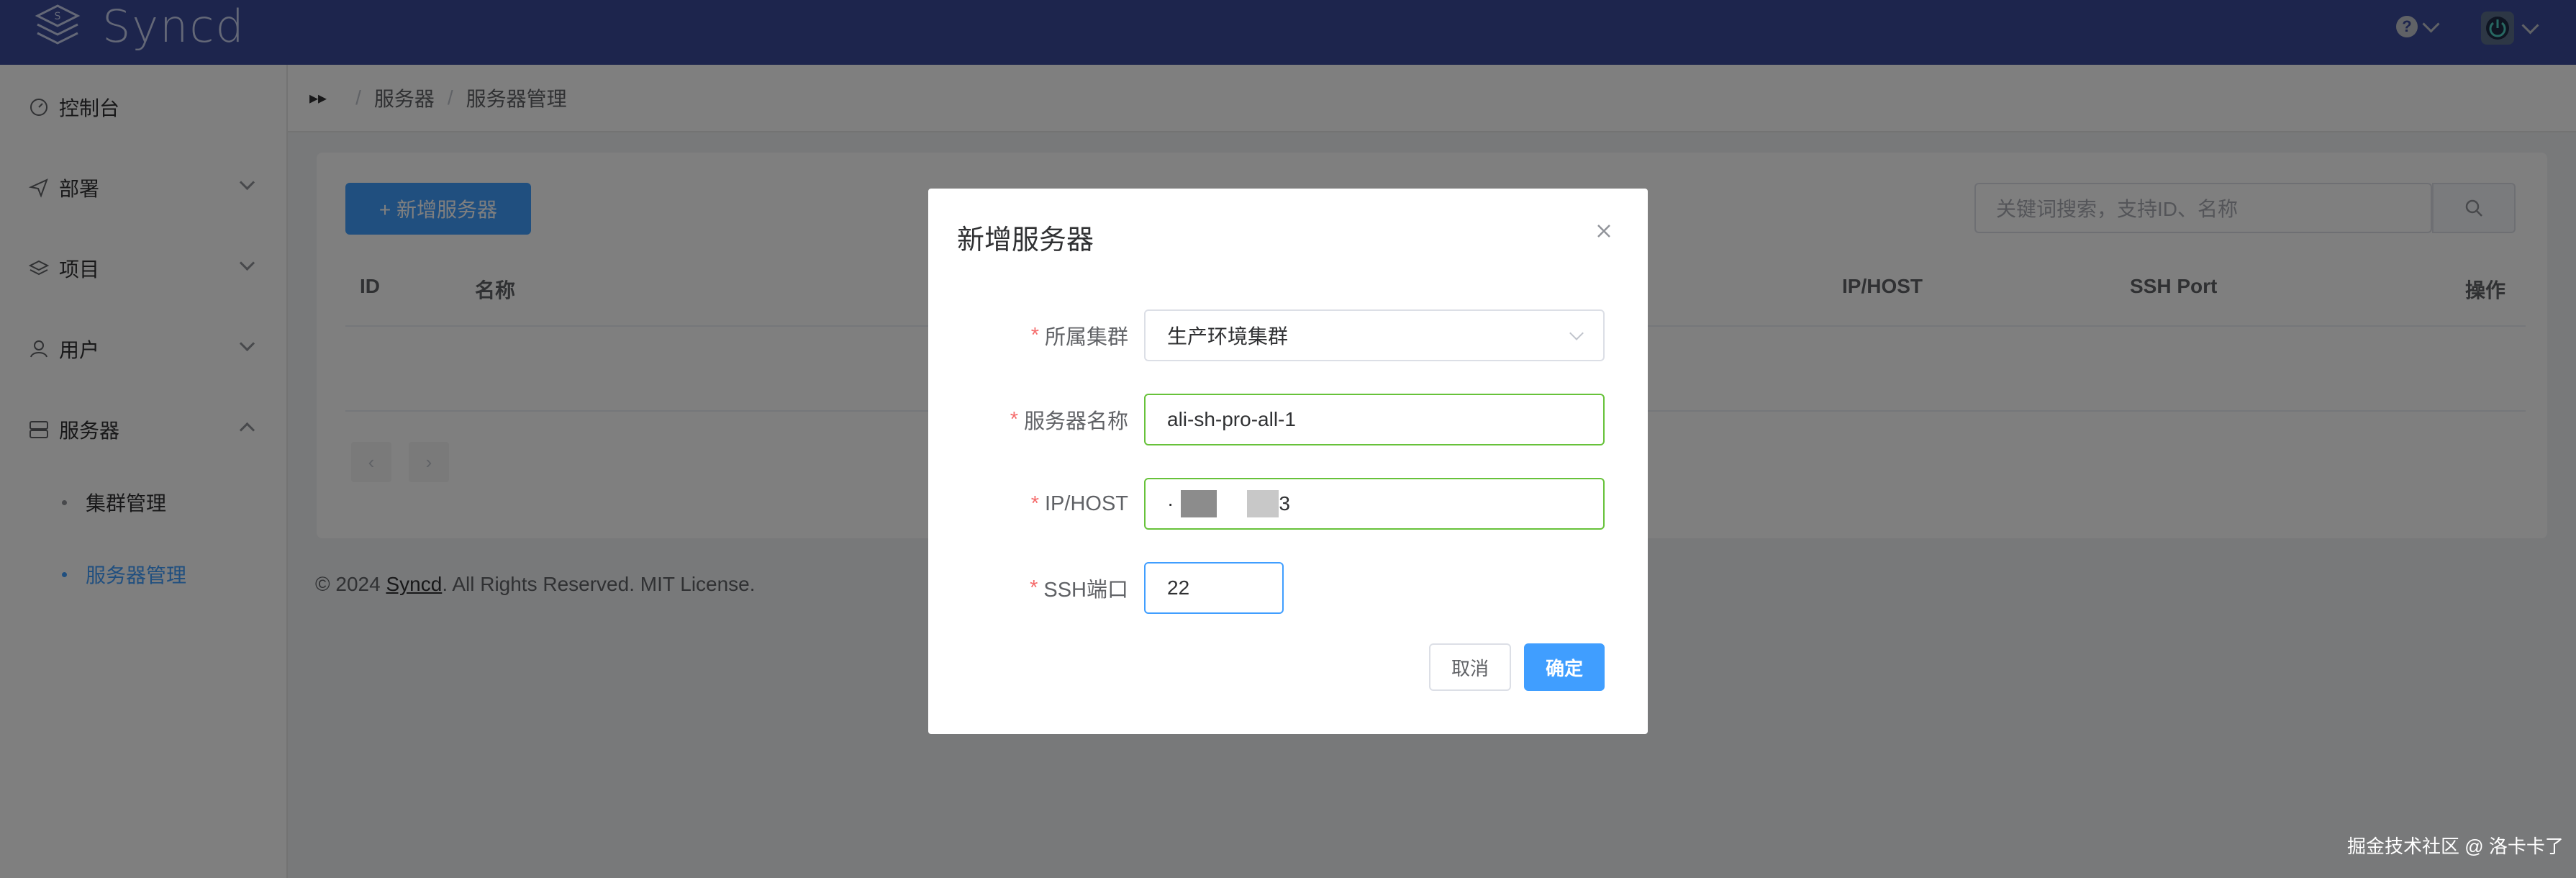 The height and width of the screenshot is (878, 2576). I want to click on form-row-server-name: * 服务器名称 ali-sh-pro-all-1, so click(1288, 419).